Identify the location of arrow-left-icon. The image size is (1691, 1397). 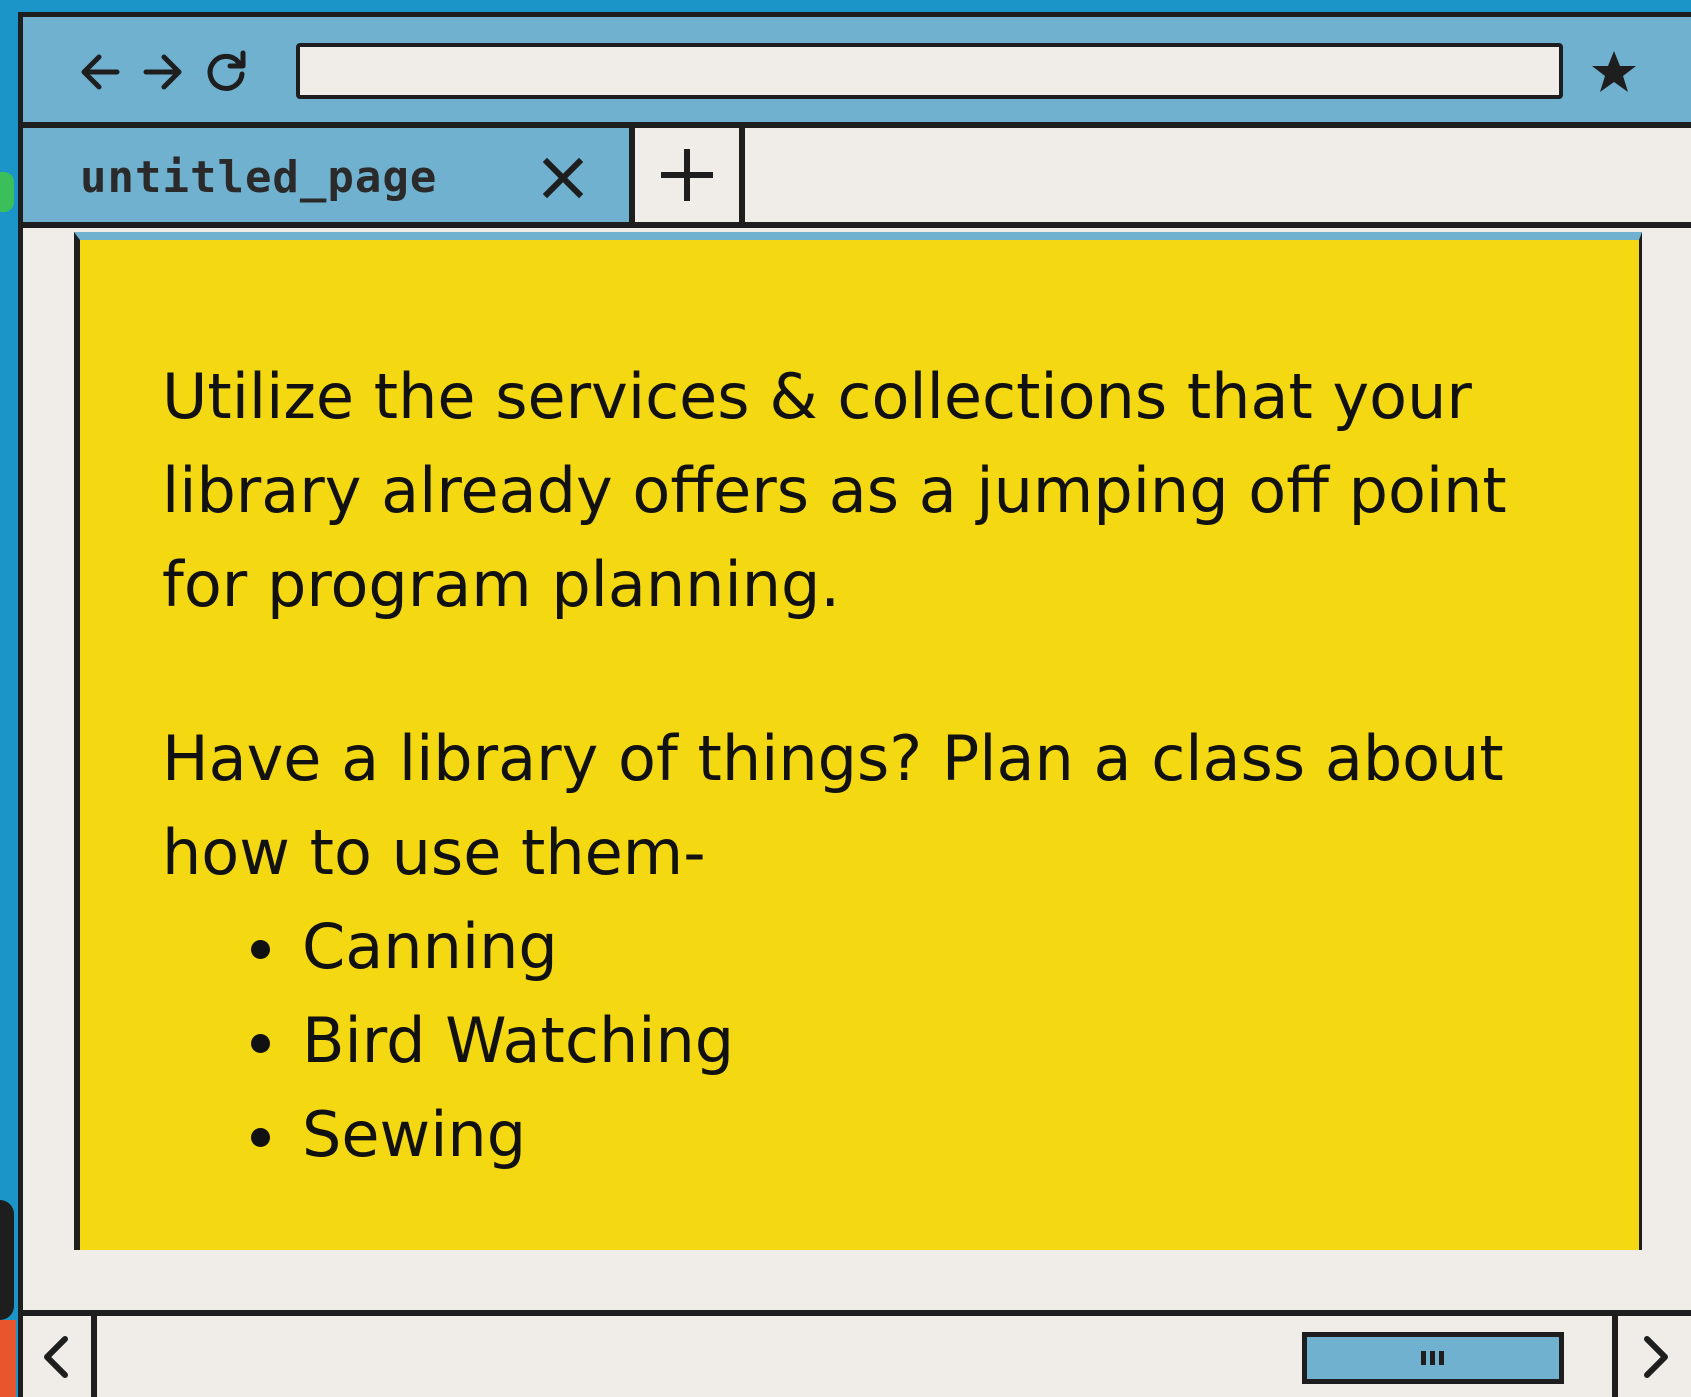
(100, 72).